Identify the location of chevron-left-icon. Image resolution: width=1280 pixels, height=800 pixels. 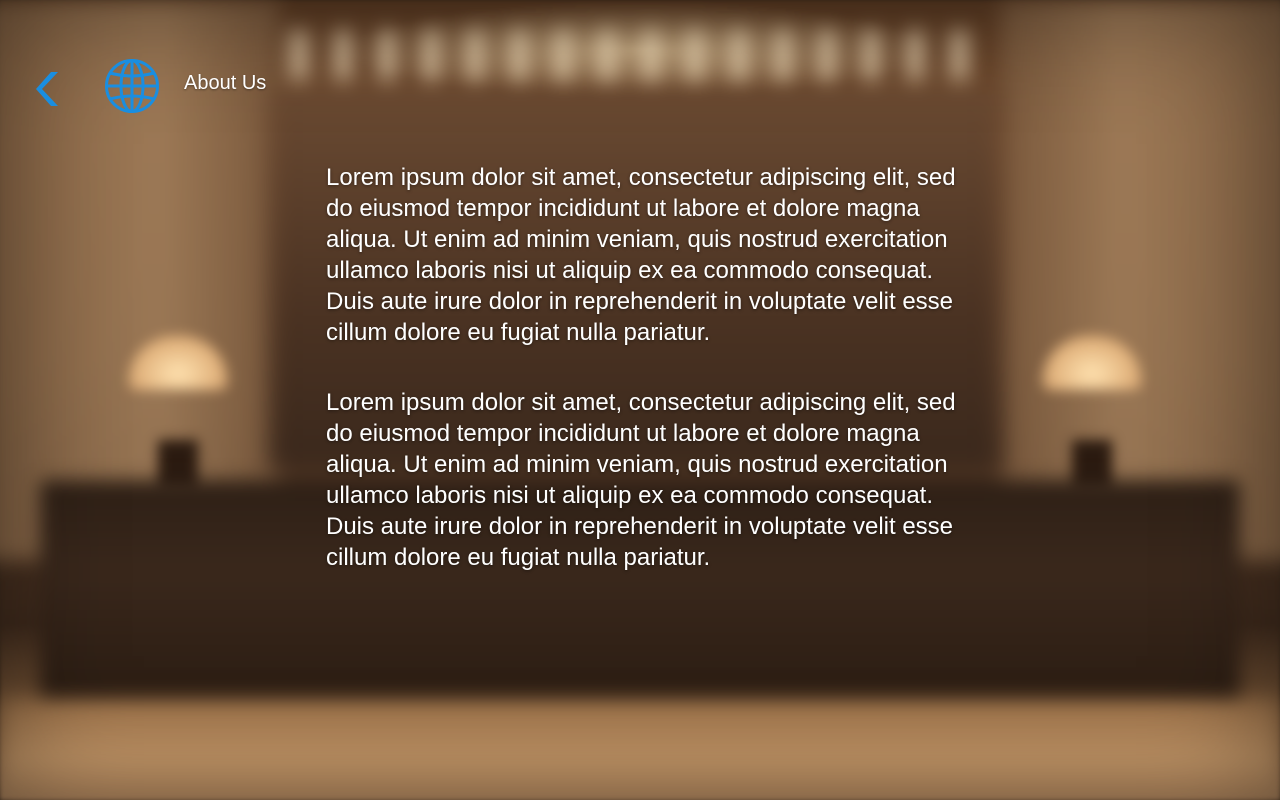
(47, 89).